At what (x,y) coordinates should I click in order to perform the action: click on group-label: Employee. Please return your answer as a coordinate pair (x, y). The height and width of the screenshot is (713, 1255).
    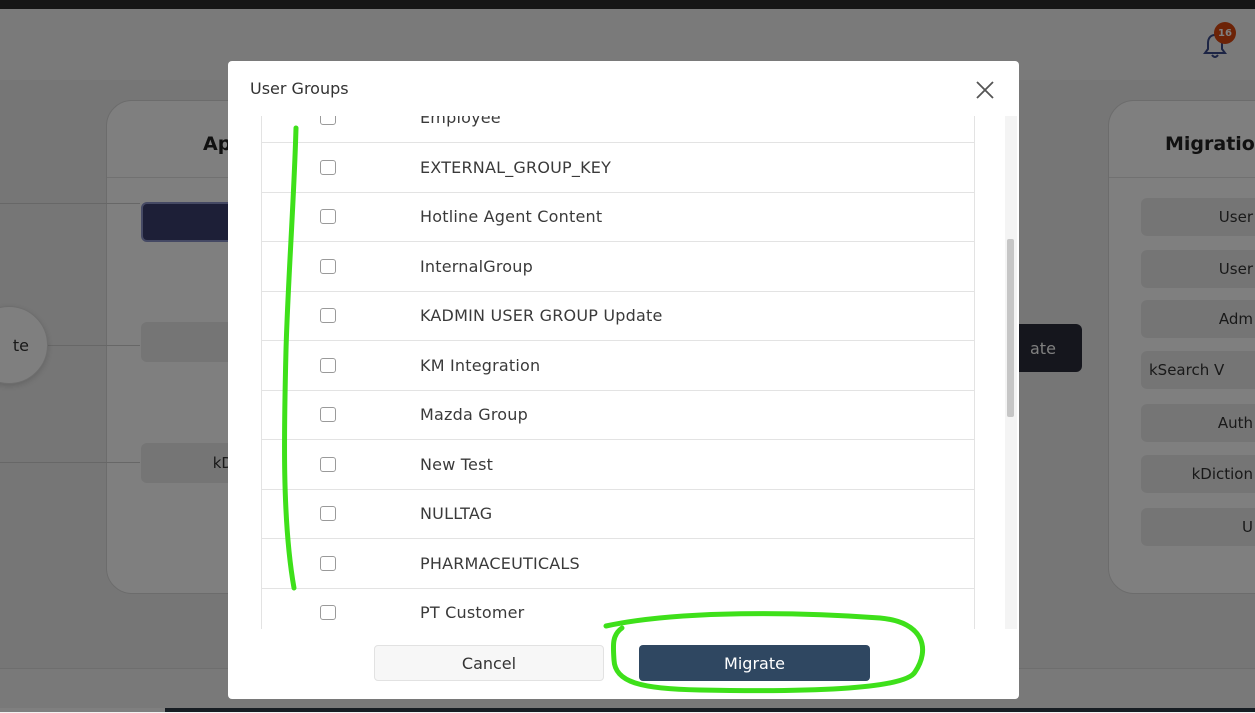
    Looking at the image, I should click on (460, 121).